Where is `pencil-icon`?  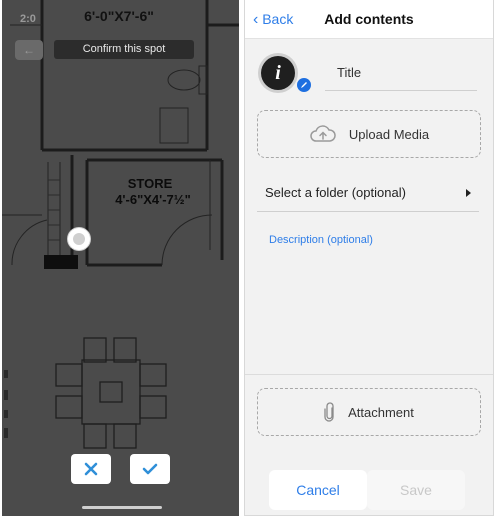
pencil-icon is located at coordinates (304, 85).